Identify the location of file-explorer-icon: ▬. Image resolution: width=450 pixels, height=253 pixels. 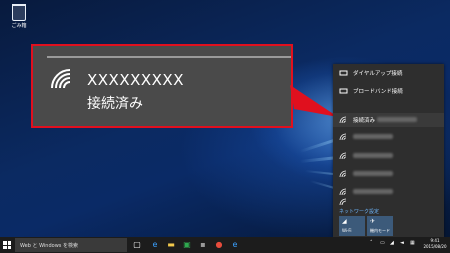
(171, 245).